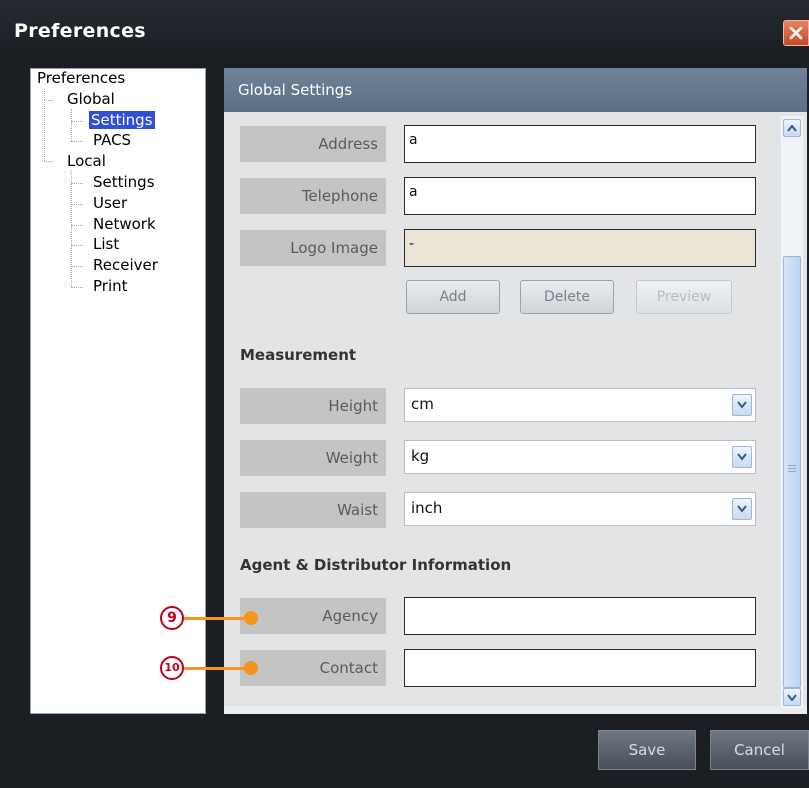  I want to click on weight-dropdown-button, so click(742, 457).